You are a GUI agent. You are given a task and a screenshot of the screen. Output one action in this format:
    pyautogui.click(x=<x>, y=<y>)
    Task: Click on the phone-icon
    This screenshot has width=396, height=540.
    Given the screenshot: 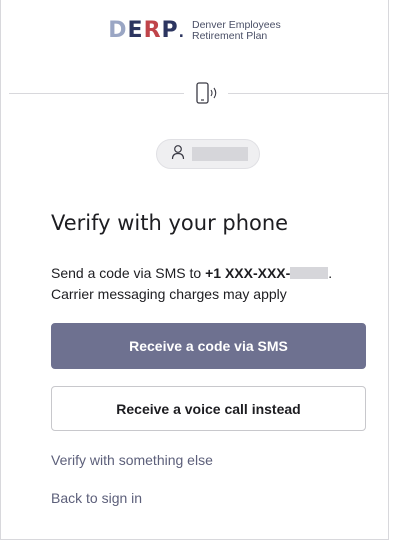 What is the action you would take?
    pyautogui.click(x=206, y=93)
    